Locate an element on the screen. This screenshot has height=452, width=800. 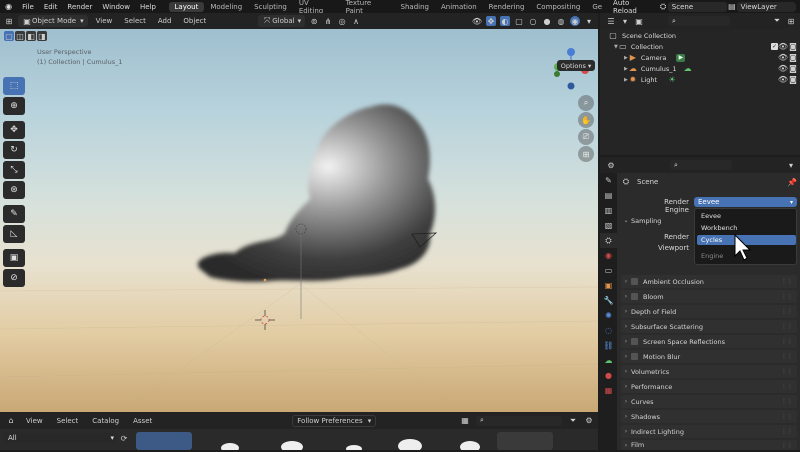
panel-volumetrics: › Volumetrics ⋮⋮ is located at coordinates (709, 371).